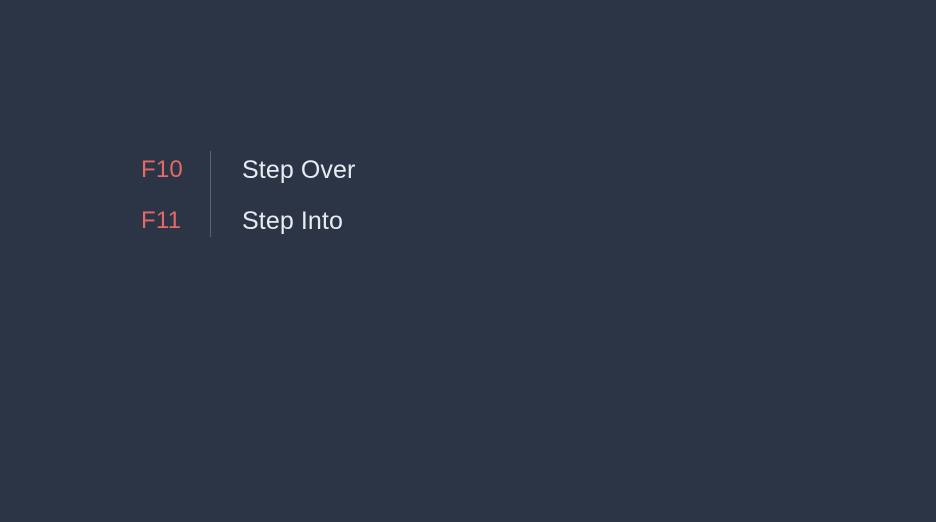 Image resolution: width=936 pixels, height=522 pixels. Describe the element at coordinates (161, 220) in the screenshot. I see `shortcut-key-f11: F11` at that location.